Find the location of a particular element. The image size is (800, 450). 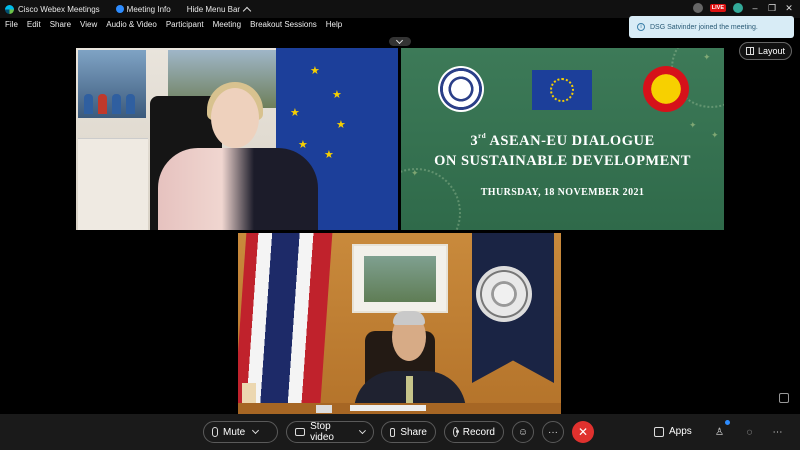

stop-video-label: Stop video is located at coordinates (322, 432).